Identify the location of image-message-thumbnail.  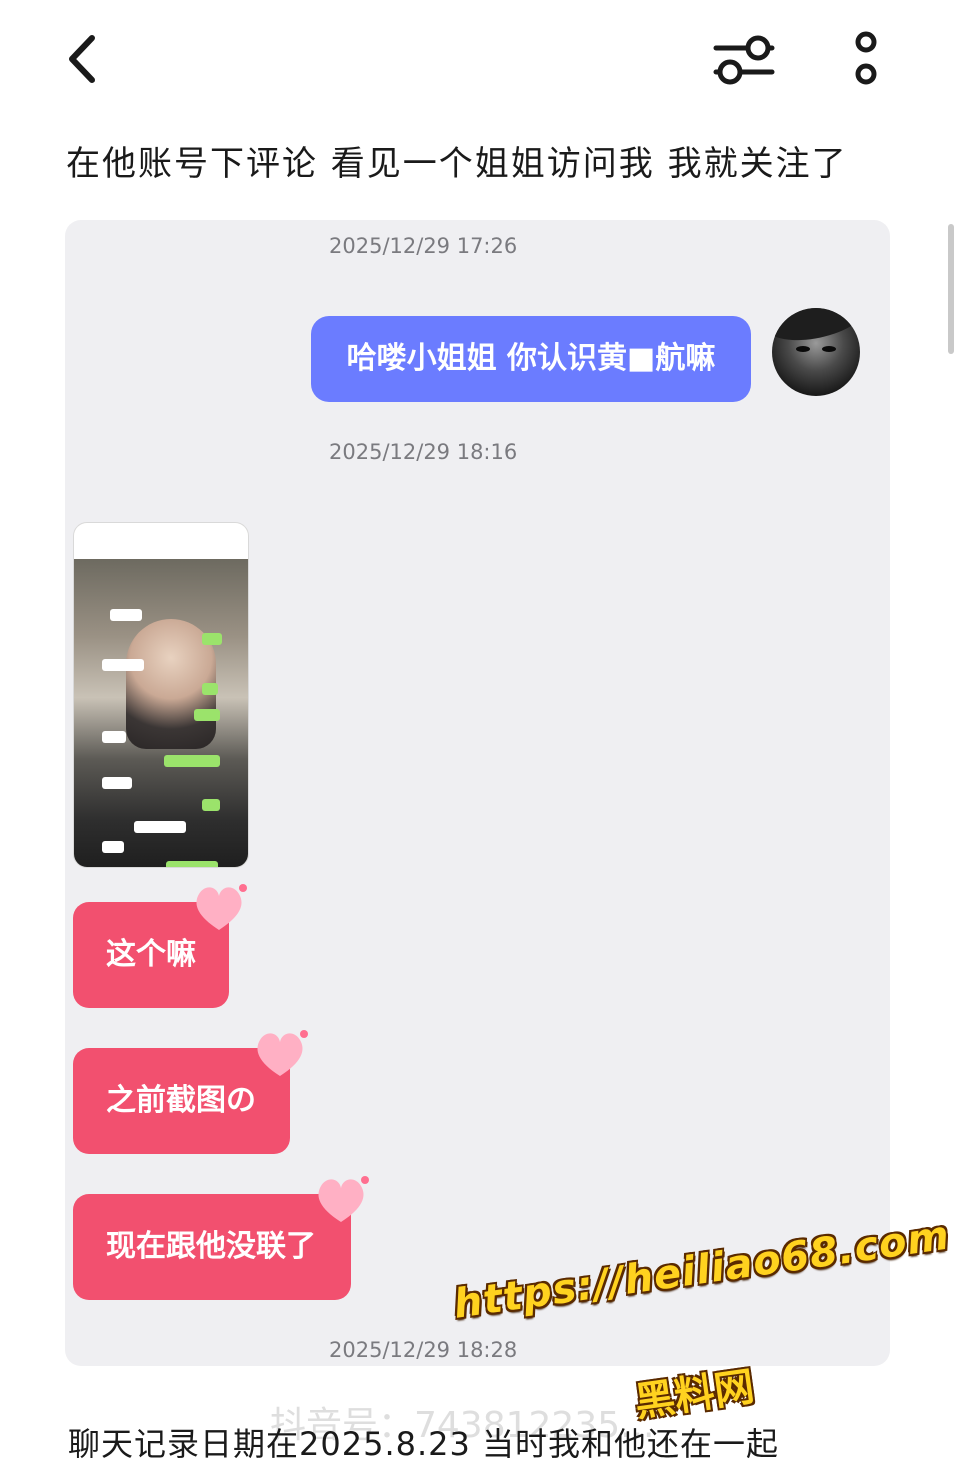
(161, 695).